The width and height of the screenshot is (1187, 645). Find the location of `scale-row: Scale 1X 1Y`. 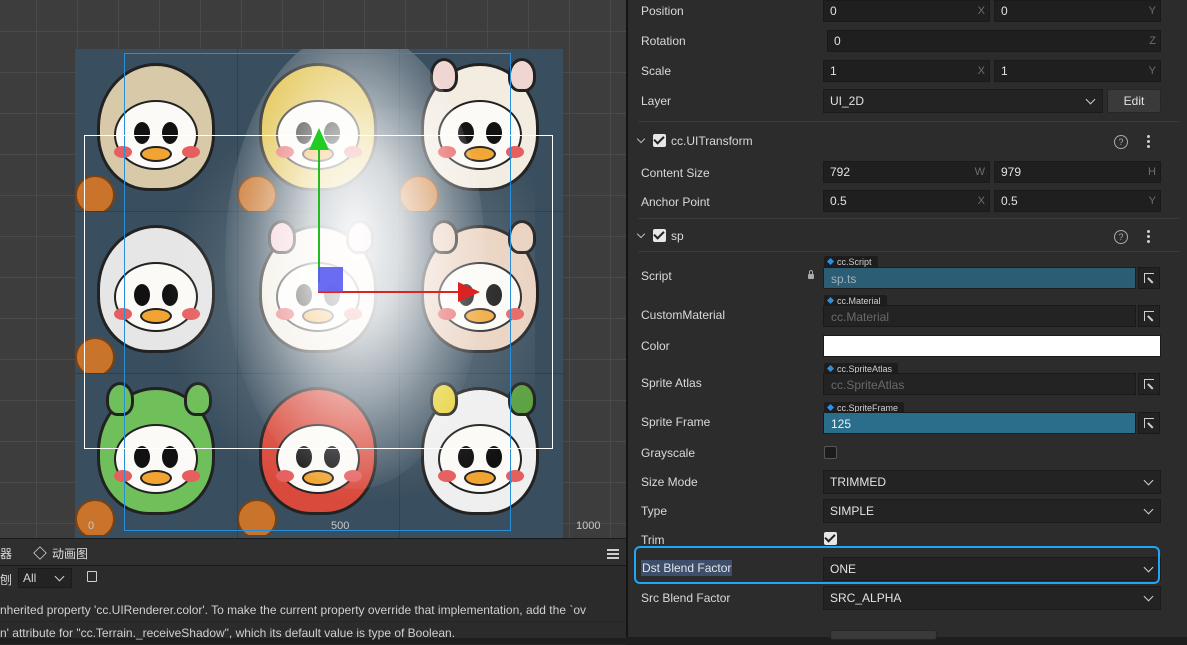

scale-row: Scale 1X 1Y is located at coordinates (907, 71).